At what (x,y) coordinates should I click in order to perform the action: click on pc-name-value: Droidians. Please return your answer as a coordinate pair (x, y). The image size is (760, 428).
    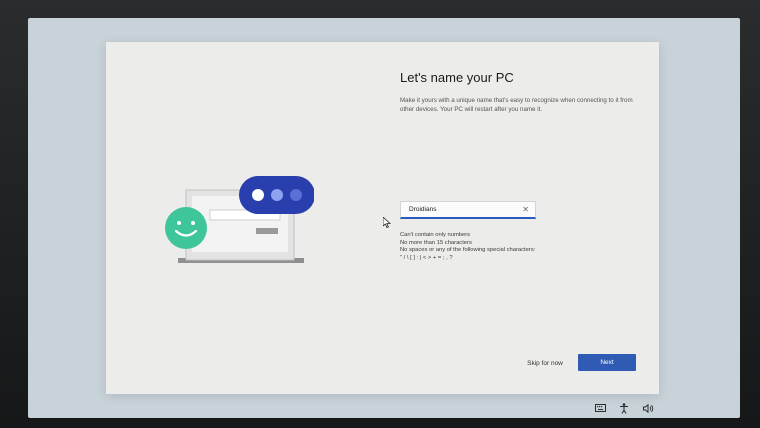
    Looking at the image, I should click on (465, 209).